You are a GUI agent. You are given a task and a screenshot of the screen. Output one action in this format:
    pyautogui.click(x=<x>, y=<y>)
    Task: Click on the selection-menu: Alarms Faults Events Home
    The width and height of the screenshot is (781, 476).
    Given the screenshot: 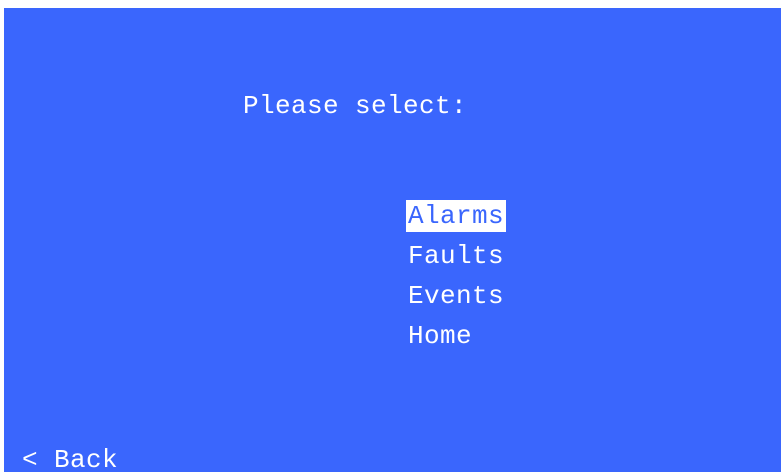 What is the action you would take?
    pyautogui.click(x=408, y=259)
    